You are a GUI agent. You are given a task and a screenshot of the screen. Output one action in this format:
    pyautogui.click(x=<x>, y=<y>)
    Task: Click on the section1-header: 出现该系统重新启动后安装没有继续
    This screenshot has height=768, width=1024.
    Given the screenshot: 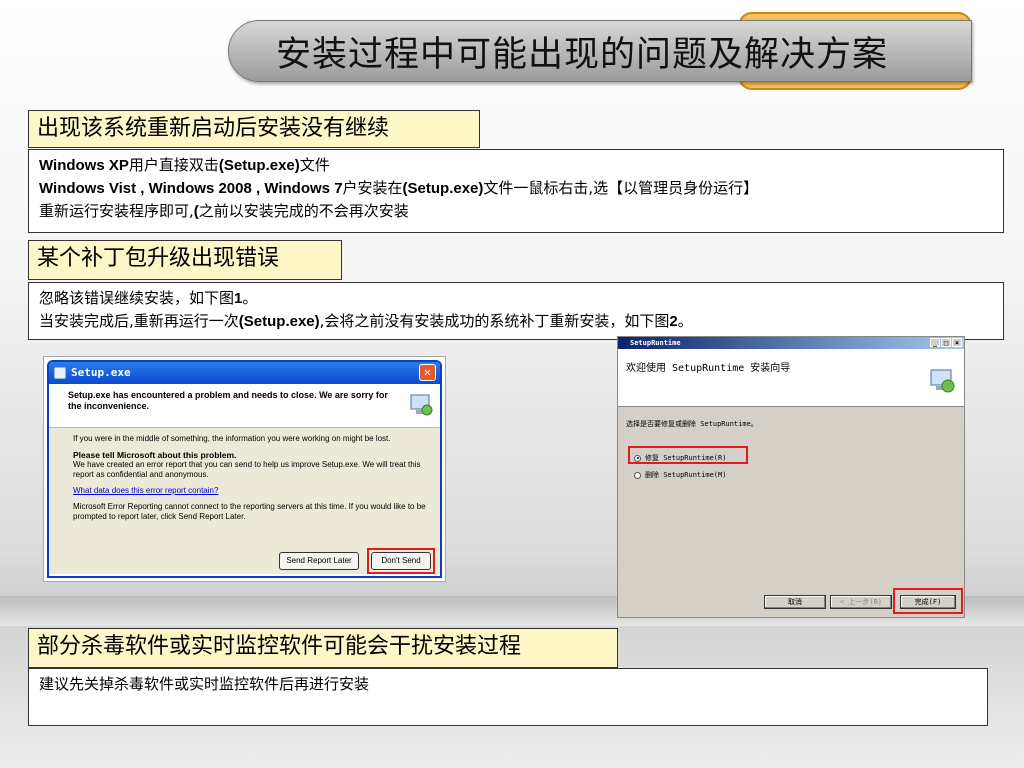 What is the action you would take?
    pyautogui.click(x=254, y=129)
    